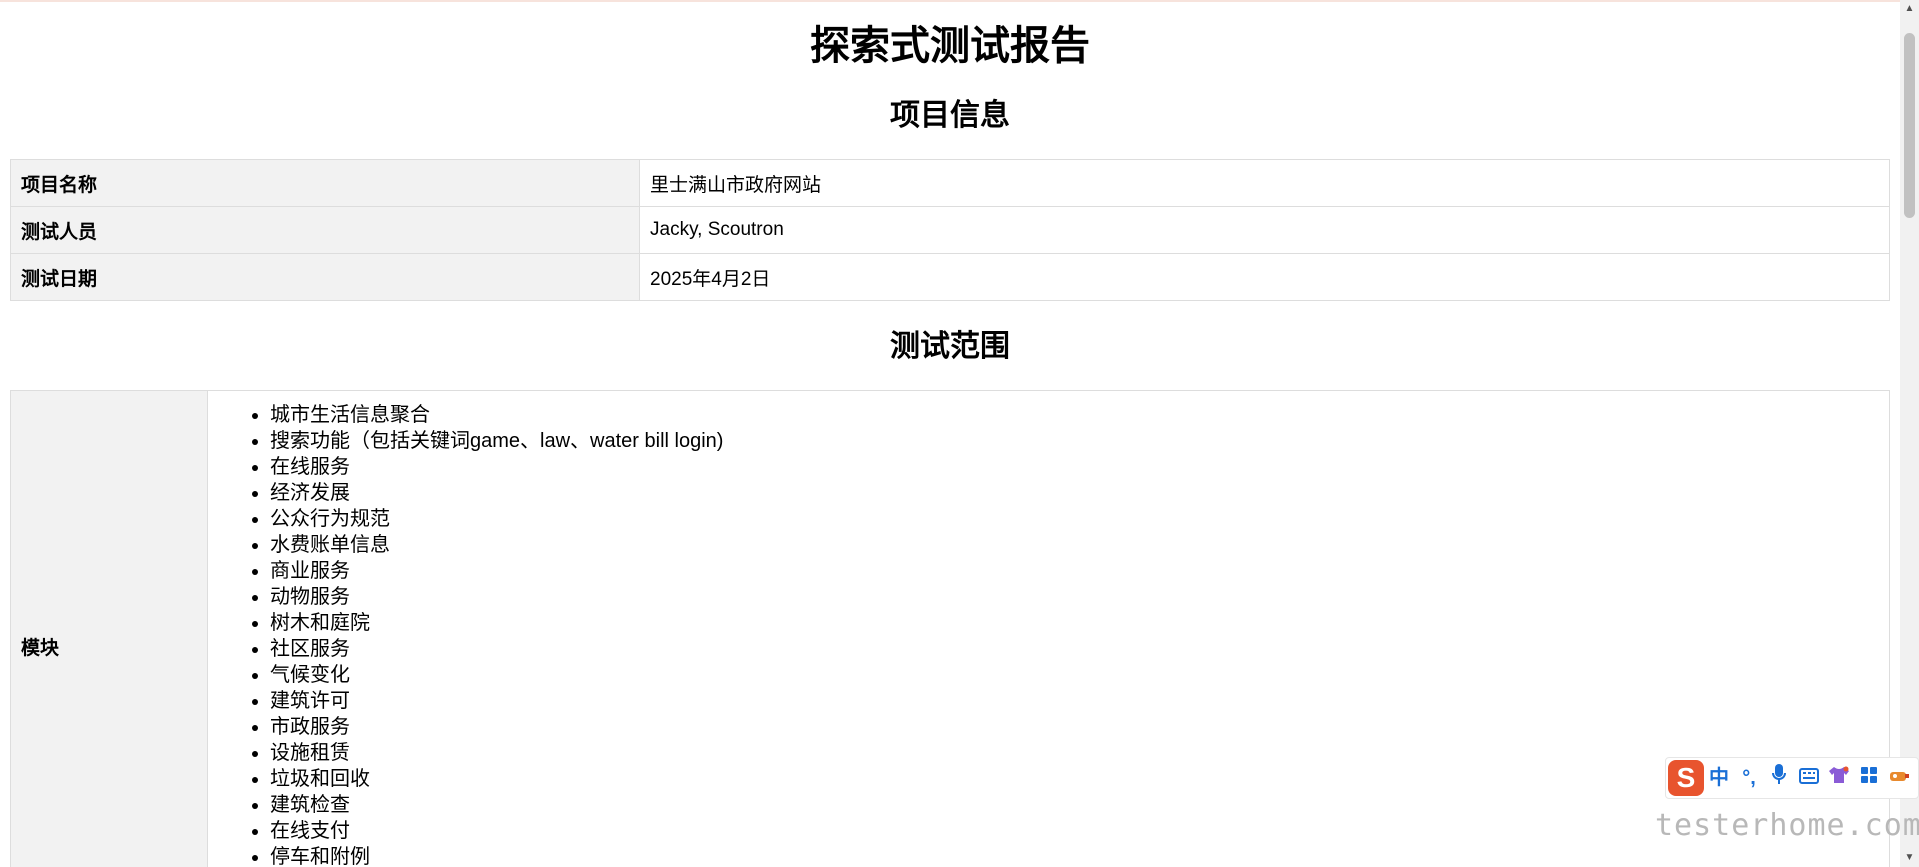 The image size is (1919, 867). I want to click on list-item: 市政服务, so click(1074, 727).